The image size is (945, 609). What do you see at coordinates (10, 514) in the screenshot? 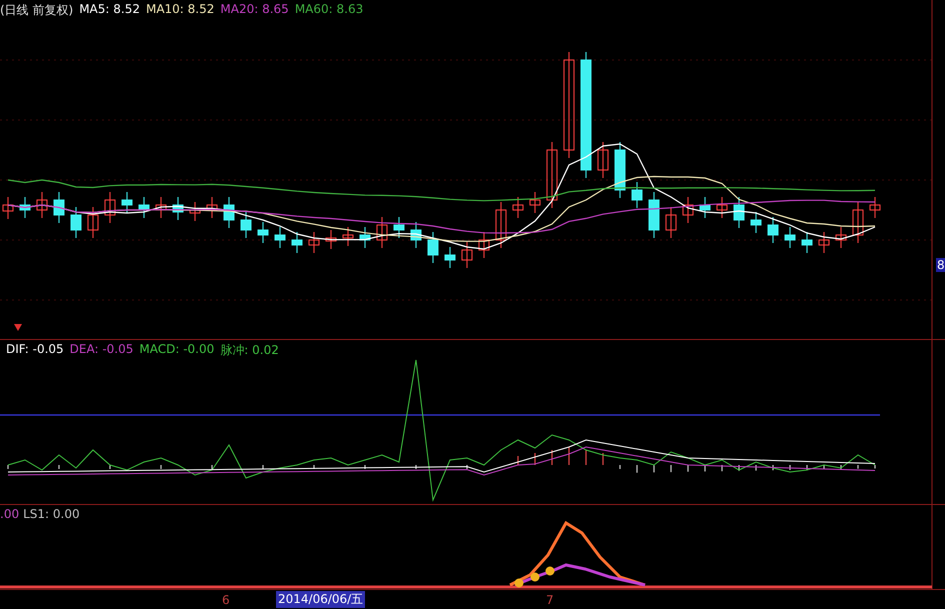
I see `legend-value: .00` at bounding box center [10, 514].